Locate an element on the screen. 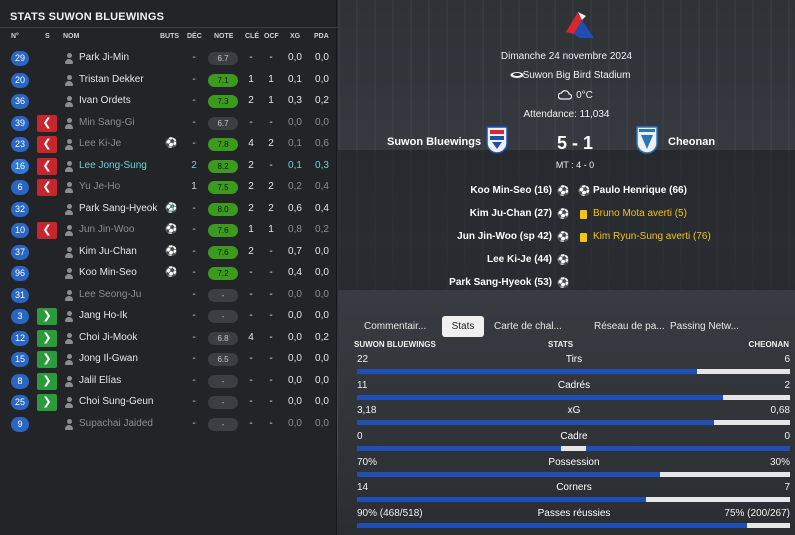 Image resolution: width=795 pixels, height=535 pixels. rating-badge: - is located at coordinates (223, 381).